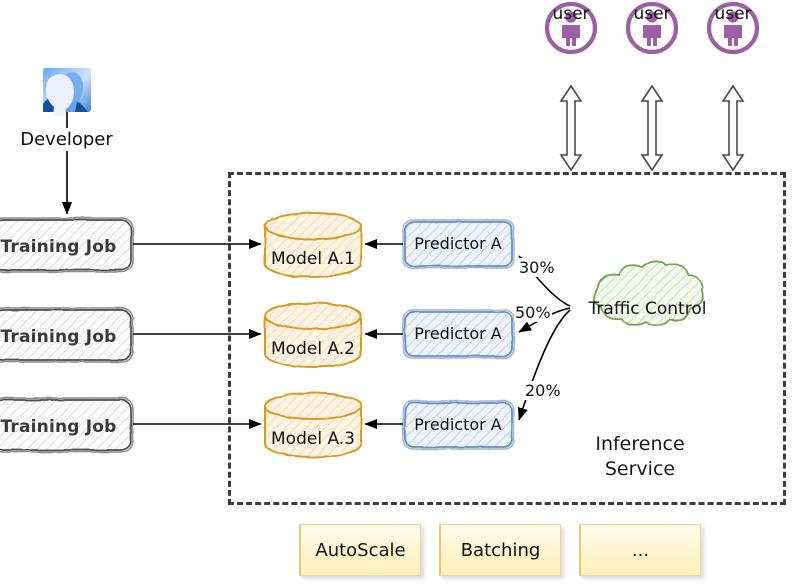 This screenshot has height=584, width=794. Describe the element at coordinates (67, 92) in the screenshot. I see `developers-group-icon` at that location.